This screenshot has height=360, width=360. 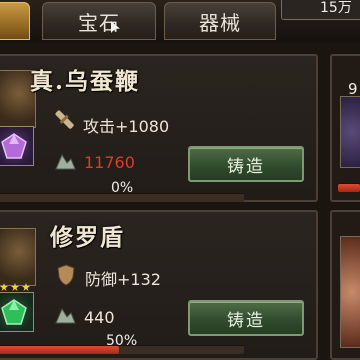 What do you see at coordinates (14, 146) in the screenshot?
I see `purple-gem-icon` at bounding box center [14, 146].